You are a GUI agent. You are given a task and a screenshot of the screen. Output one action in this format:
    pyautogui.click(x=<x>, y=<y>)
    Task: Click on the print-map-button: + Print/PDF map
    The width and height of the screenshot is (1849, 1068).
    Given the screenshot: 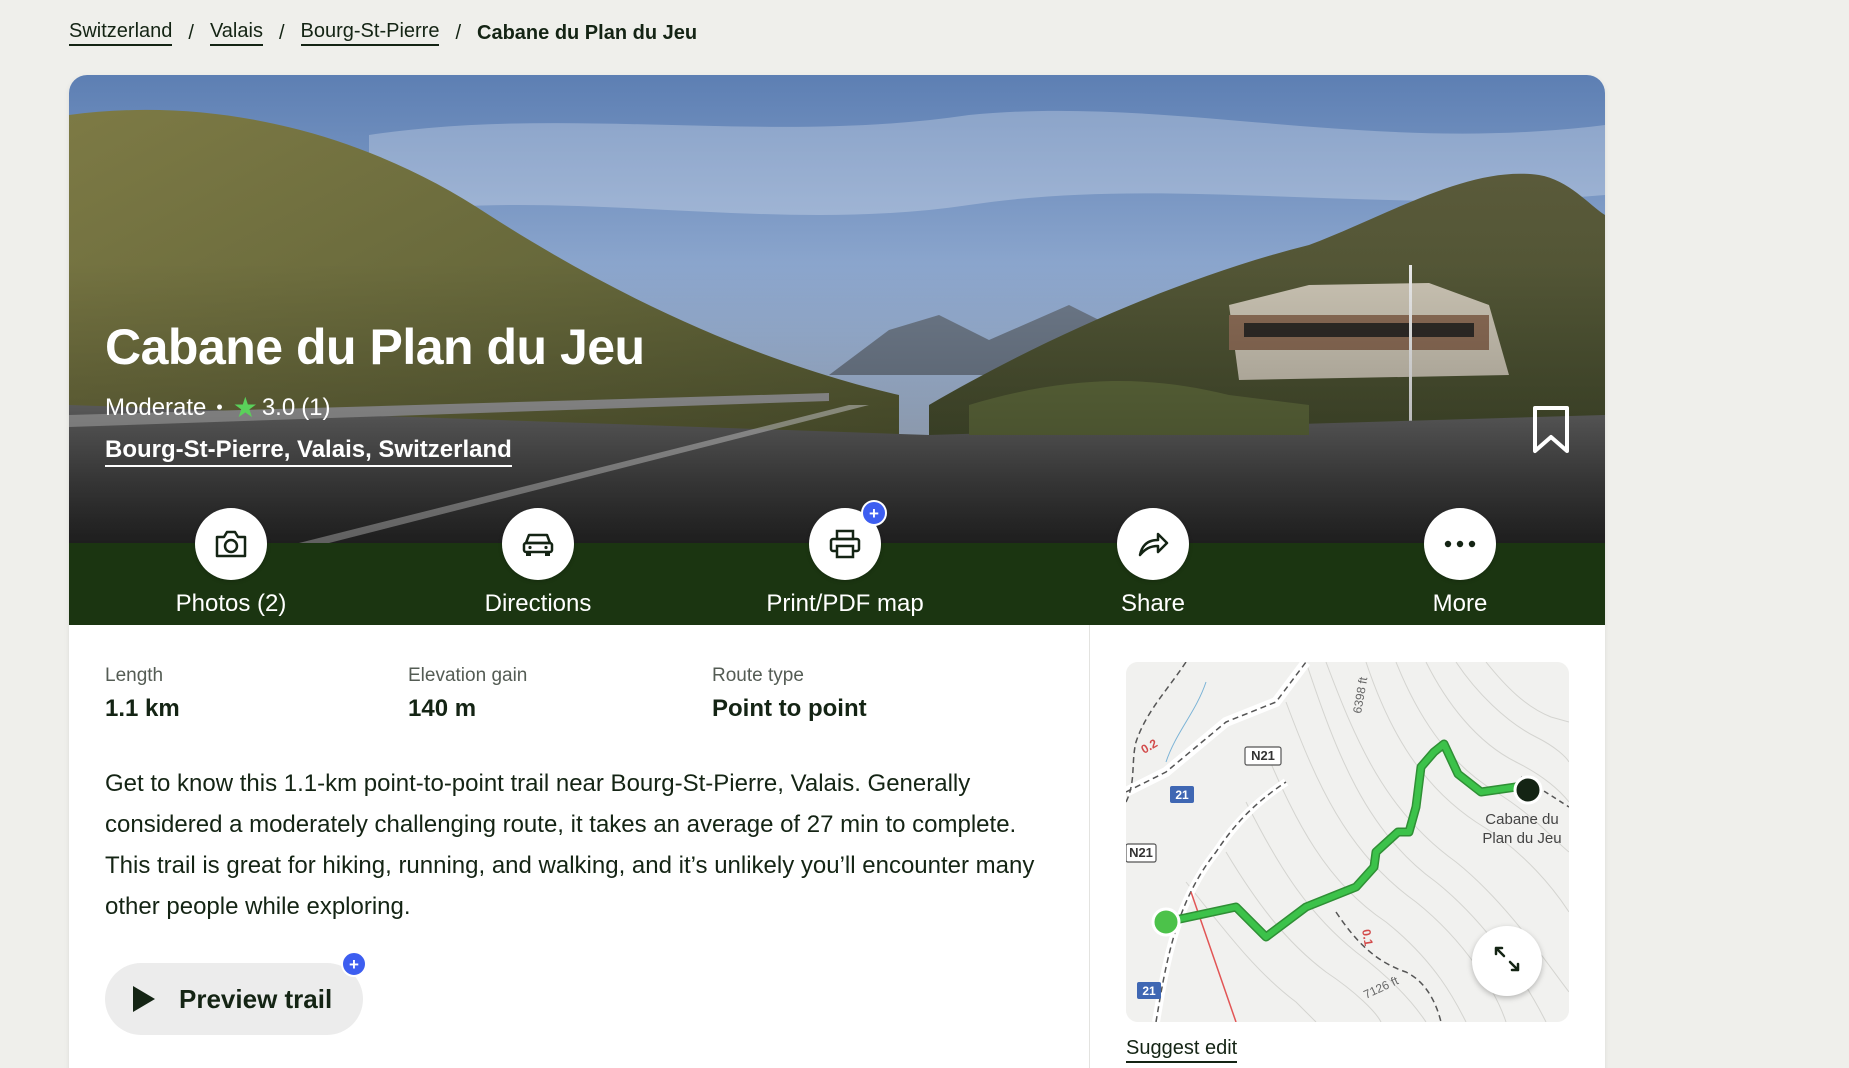 What is the action you would take?
    pyautogui.click(x=845, y=559)
    